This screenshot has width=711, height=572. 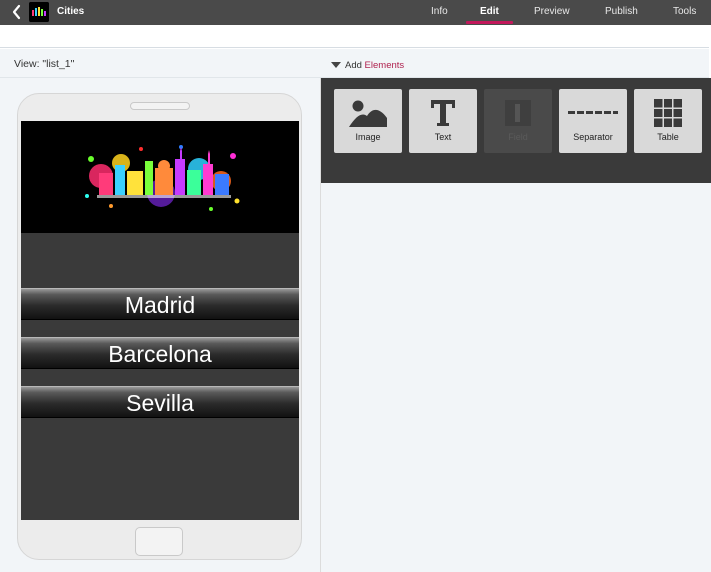 I want to click on view-bar: View: "list_1" Add Elements, so click(x=354, y=63).